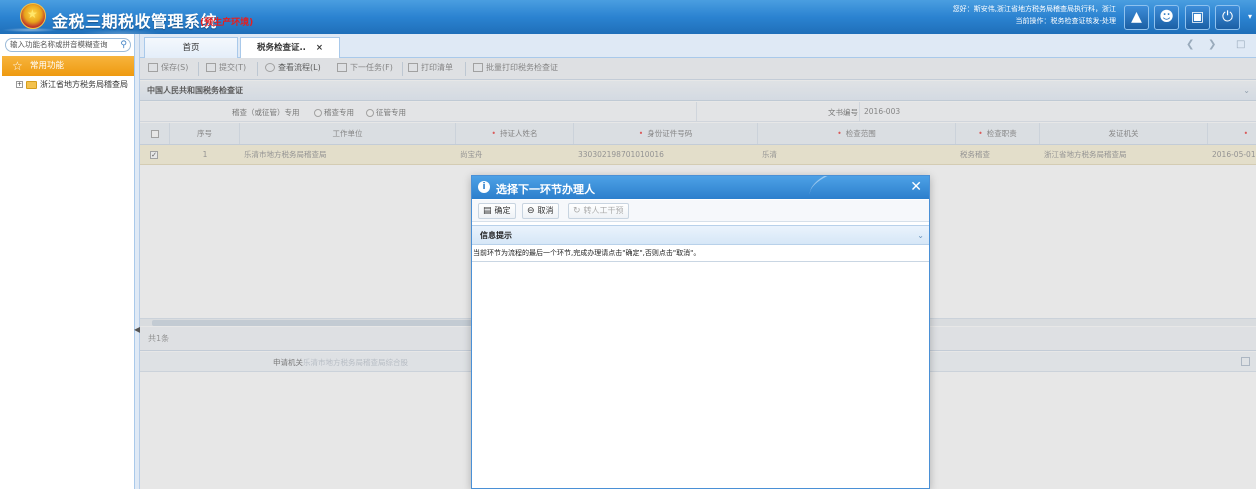 The image size is (1256, 489). What do you see at coordinates (920, 235) in the screenshot?
I see `chevron-down-icon: ⌄` at bounding box center [920, 235].